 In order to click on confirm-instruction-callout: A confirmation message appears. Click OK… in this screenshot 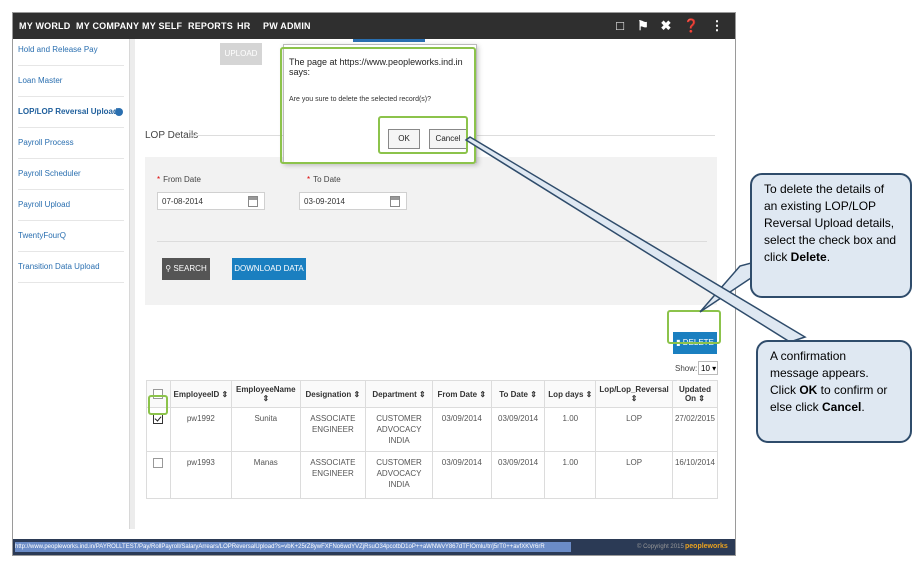, I will do `click(834, 391)`.